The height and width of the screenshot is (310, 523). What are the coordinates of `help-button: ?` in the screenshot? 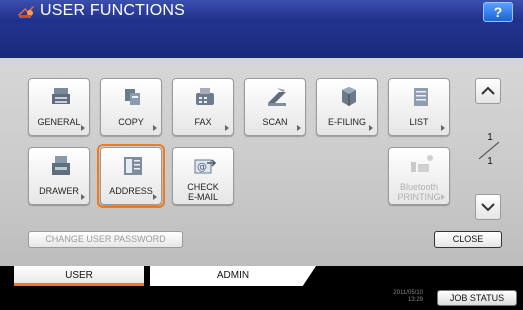 It's located at (498, 12).